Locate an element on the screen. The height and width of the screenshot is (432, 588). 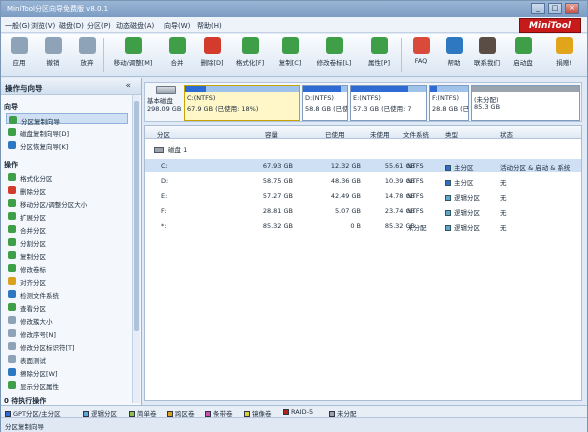
toolbar-label: 联系我们 is located at coordinates (487, 63).